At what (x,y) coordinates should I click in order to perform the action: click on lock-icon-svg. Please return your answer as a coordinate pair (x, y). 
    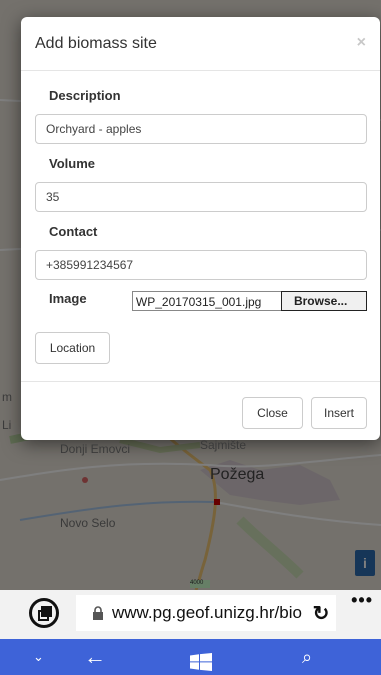
    Looking at the image, I should click on (98, 613).